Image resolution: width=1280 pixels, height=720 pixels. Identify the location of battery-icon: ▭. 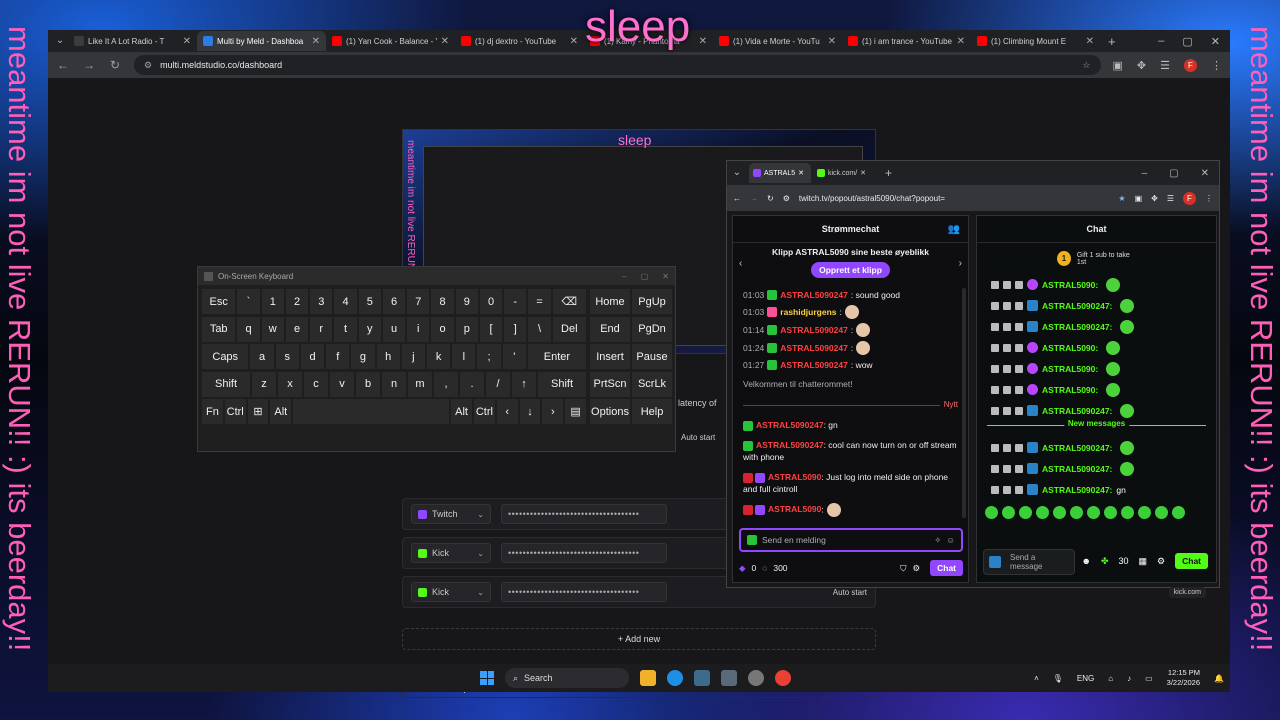
(1149, 678).